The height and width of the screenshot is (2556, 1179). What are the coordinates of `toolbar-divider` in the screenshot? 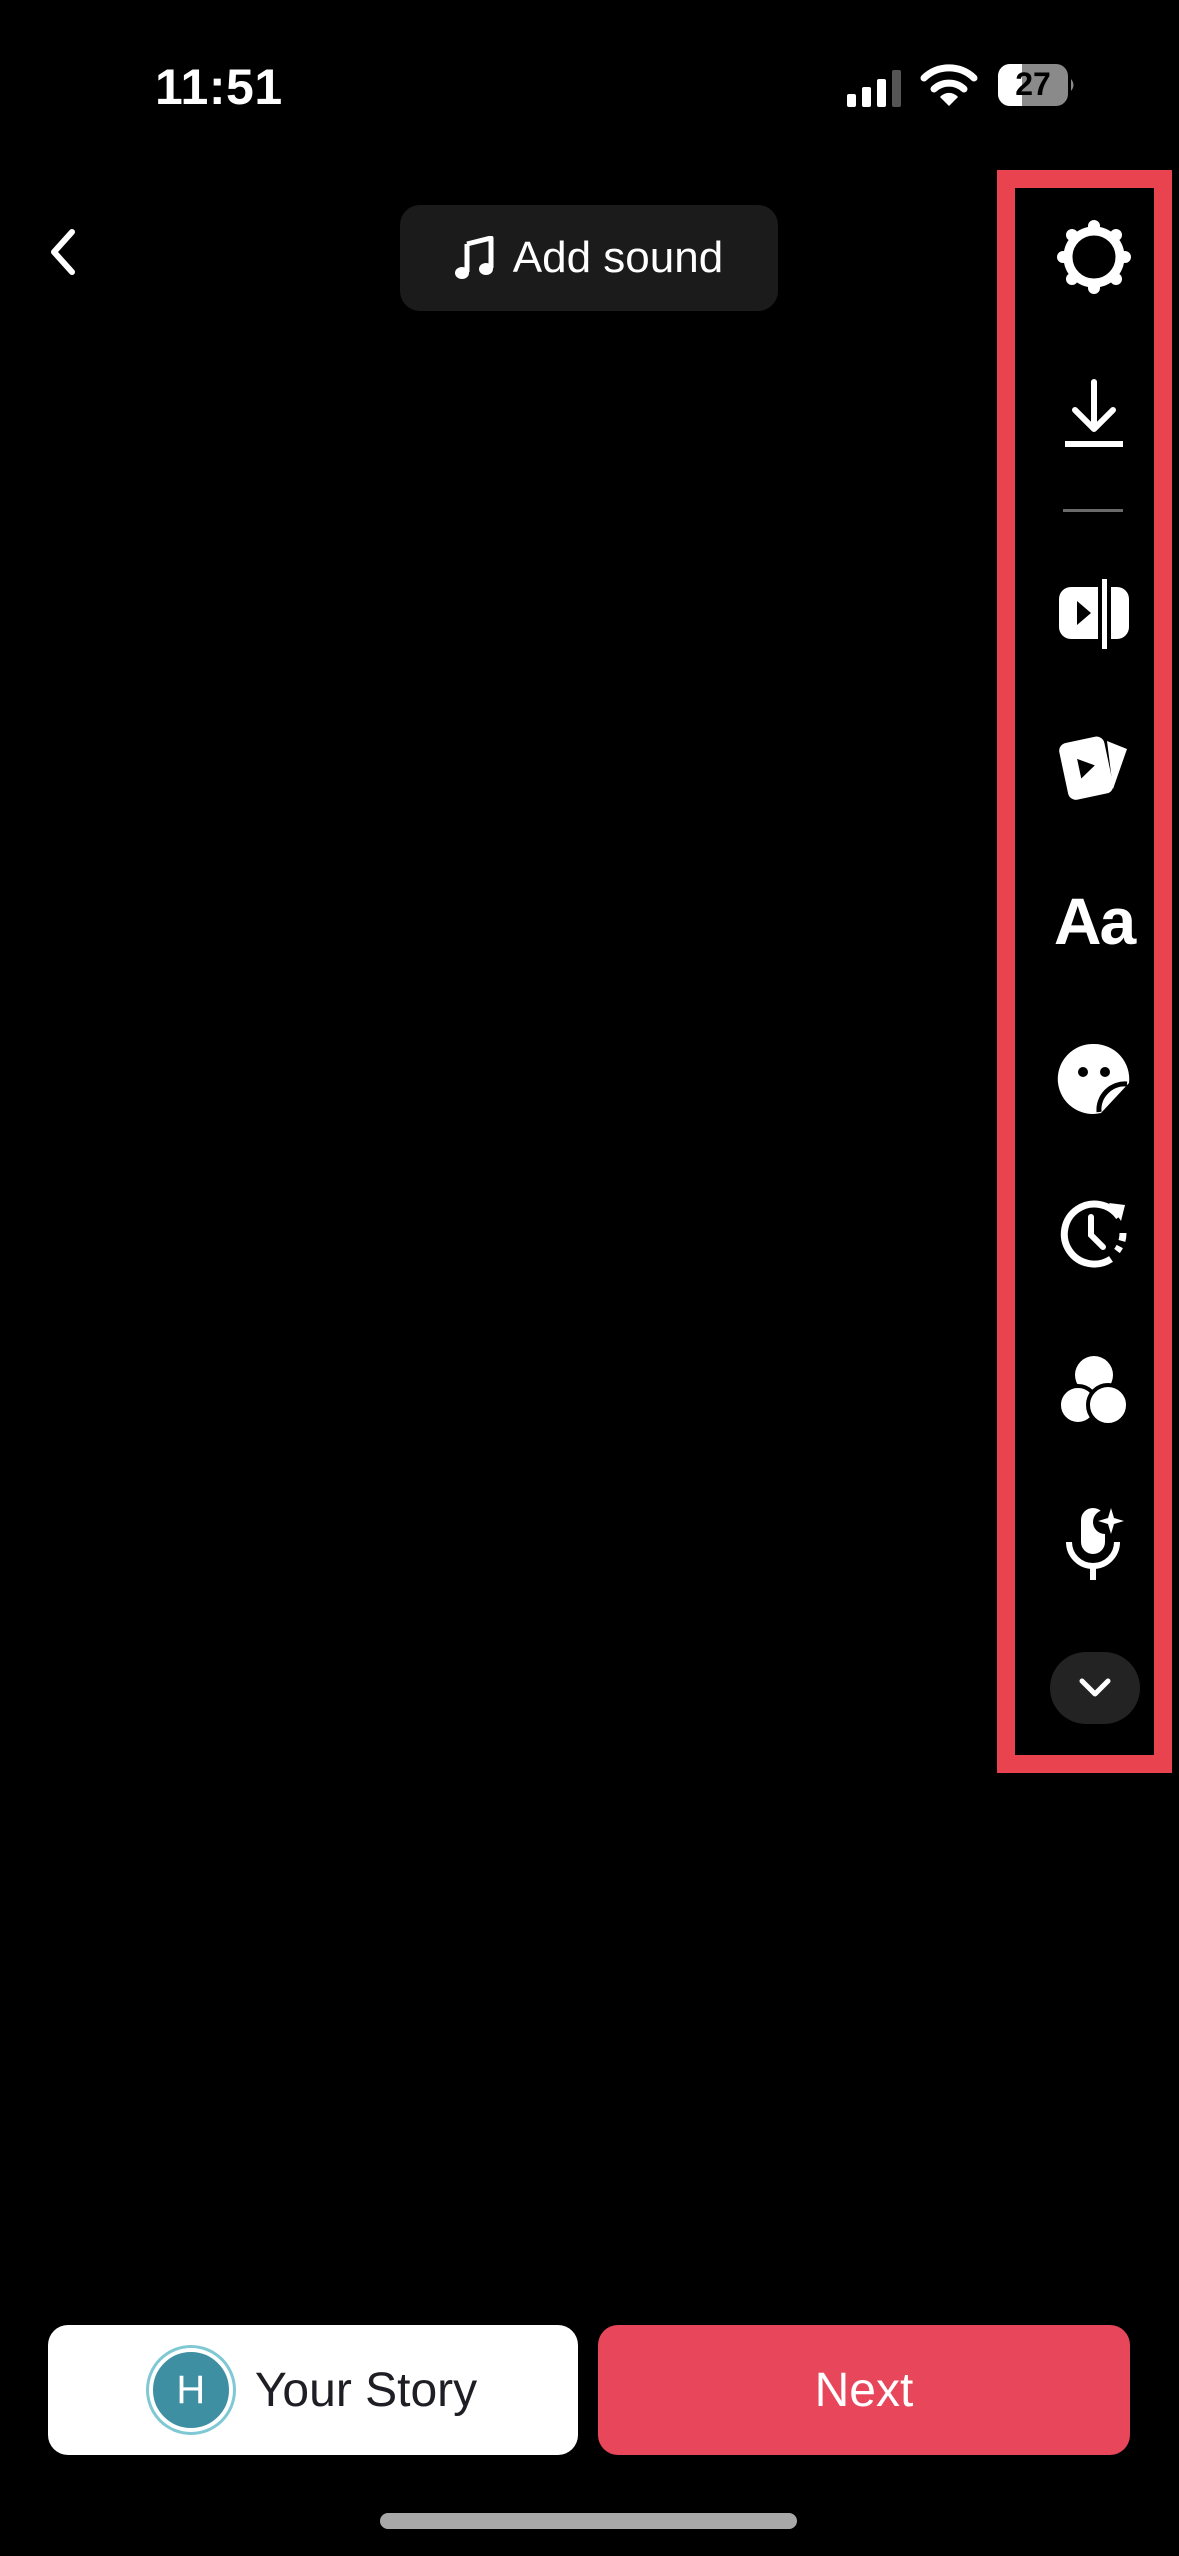 It's located at (1093, 510).